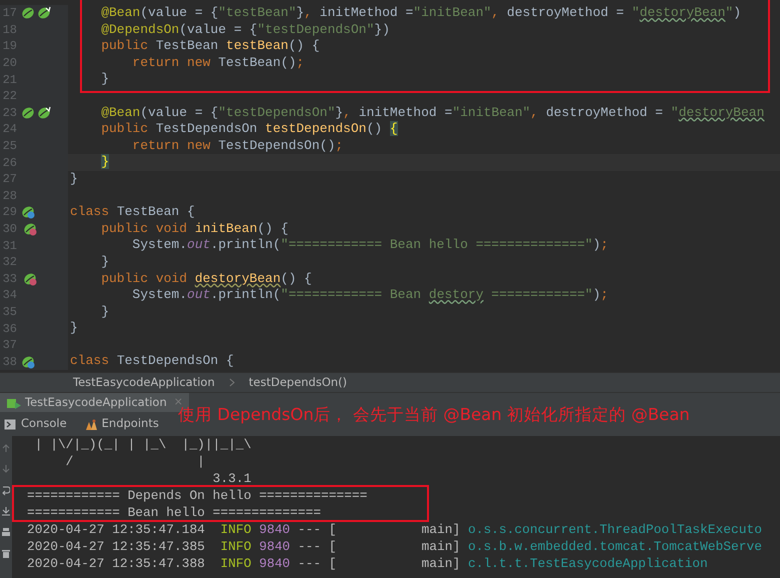 Image resolution: width=780 pixels, height=578 pixels. Describe the element at coordinates (6, 554) in the screenshot. I see `trash-icon` at that location.